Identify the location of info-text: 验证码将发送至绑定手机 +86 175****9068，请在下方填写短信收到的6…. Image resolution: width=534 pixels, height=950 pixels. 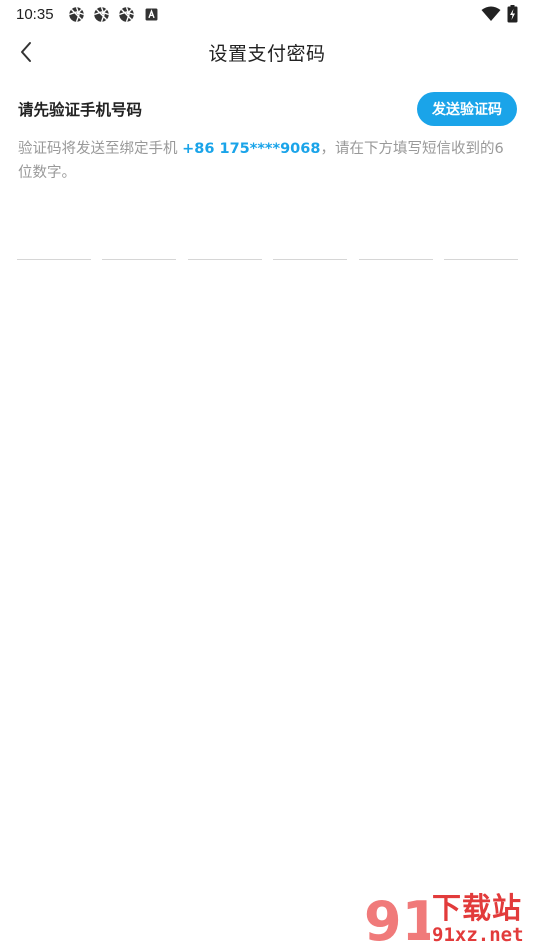
(268, 161).